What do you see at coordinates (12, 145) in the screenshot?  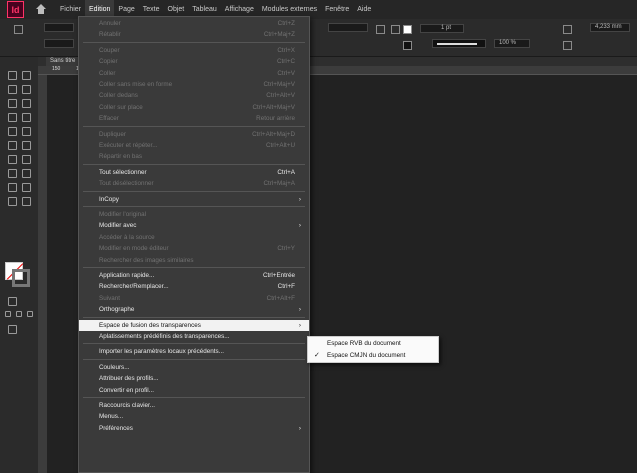 I see `rectangle-frame-tool-icon` at bounding box center [12, 145].